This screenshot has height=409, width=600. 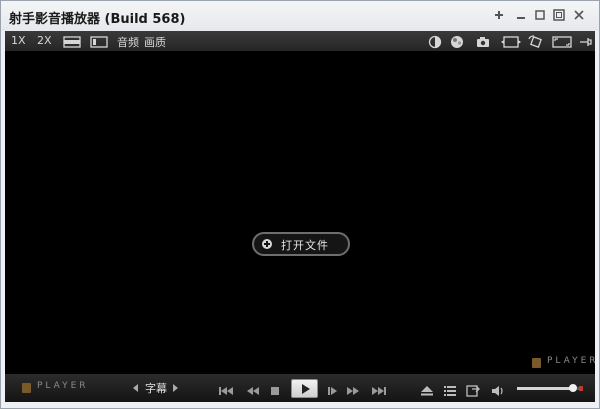 I want to click on rotate-icon, so click(x=536, y=41).